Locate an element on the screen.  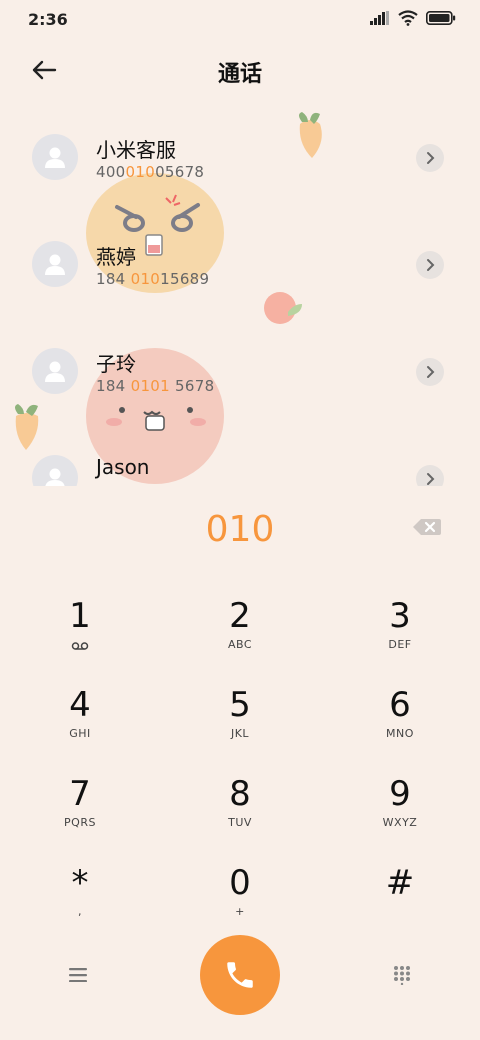
menu-icon is located at coordinates (78, 975).